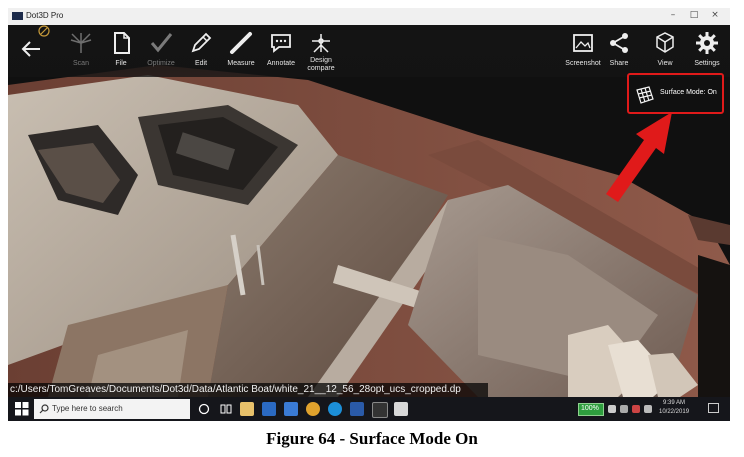  I want to click on security-icon, so click(636, 409).